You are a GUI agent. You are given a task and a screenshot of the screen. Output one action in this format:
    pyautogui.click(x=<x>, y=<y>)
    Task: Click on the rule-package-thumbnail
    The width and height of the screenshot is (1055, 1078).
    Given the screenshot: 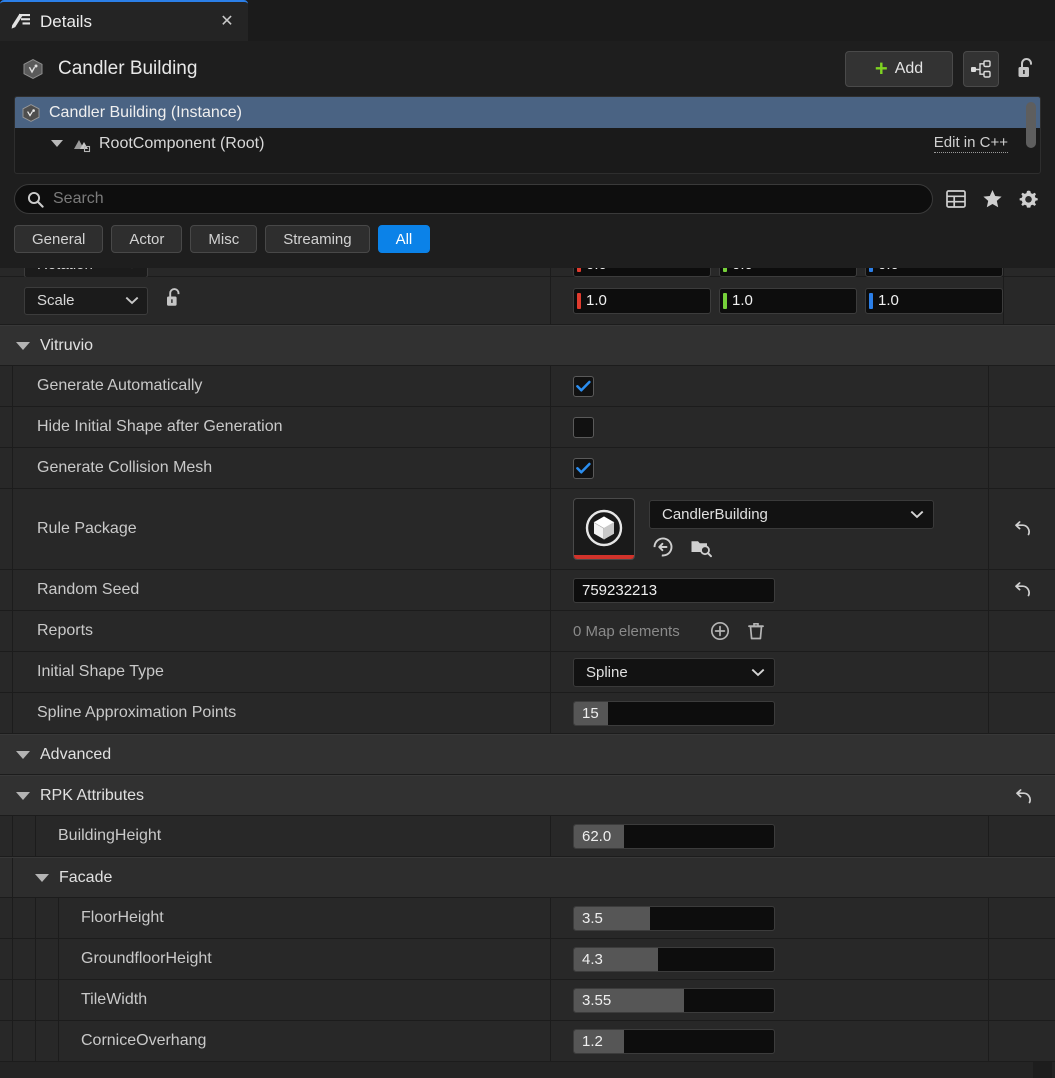 What is the action you would take?
    pyautogui.click(x=604, y=529)
    